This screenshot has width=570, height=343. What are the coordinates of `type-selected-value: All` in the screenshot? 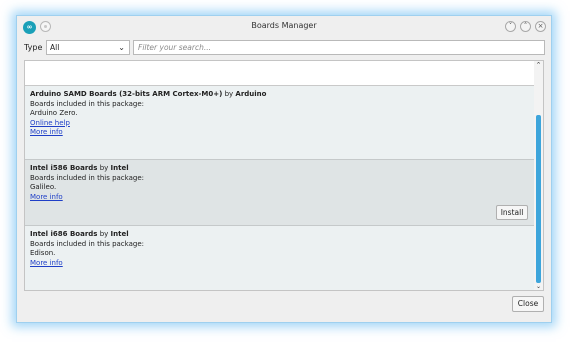 It's located at (55, 47).